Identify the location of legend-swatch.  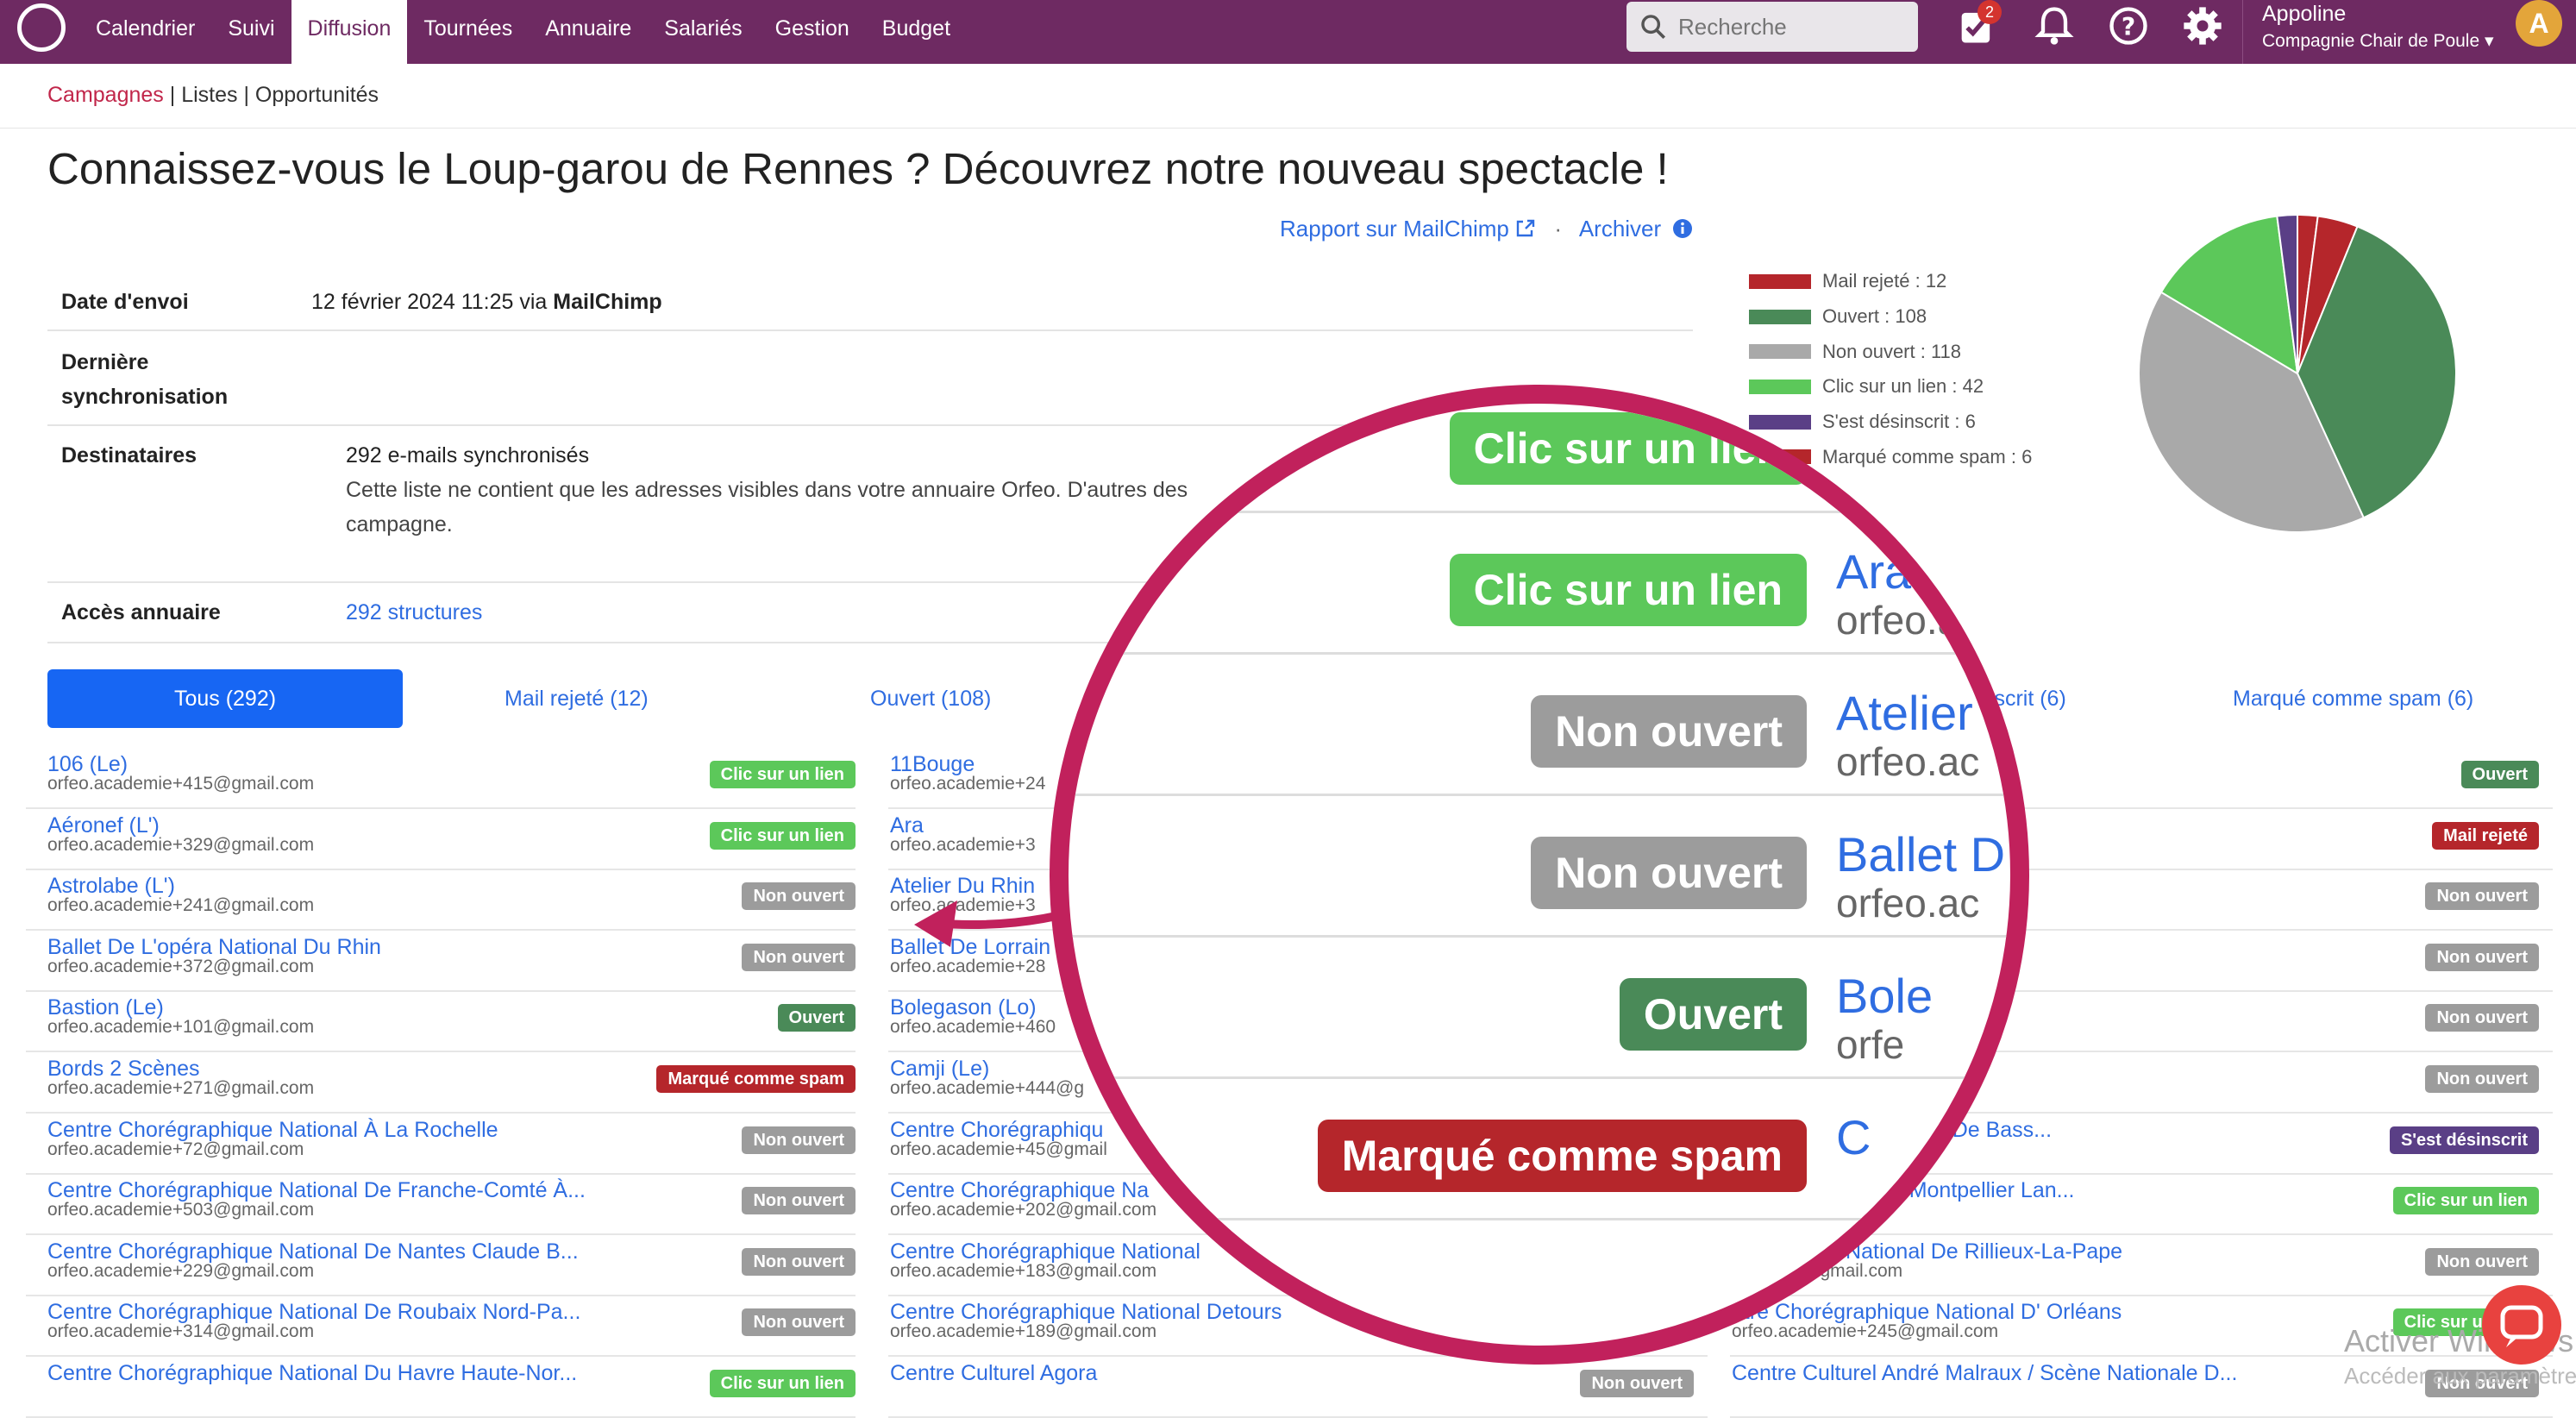
(1780, 281).